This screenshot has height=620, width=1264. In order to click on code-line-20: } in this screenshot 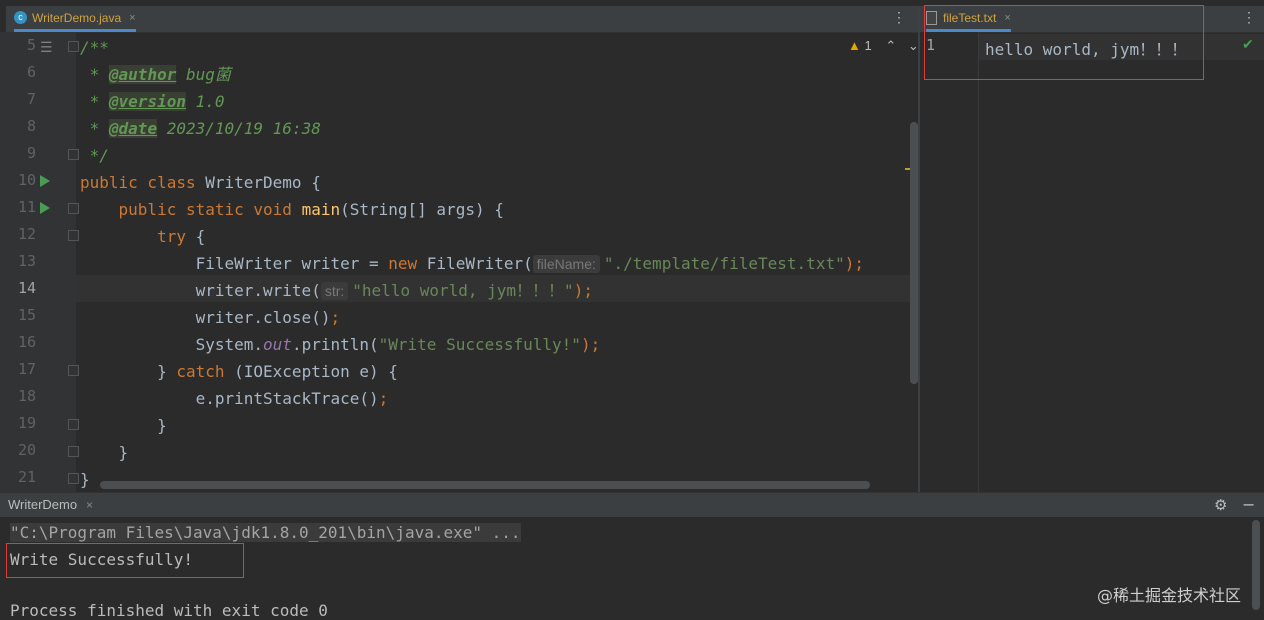, I will do `click(123, 452)`.